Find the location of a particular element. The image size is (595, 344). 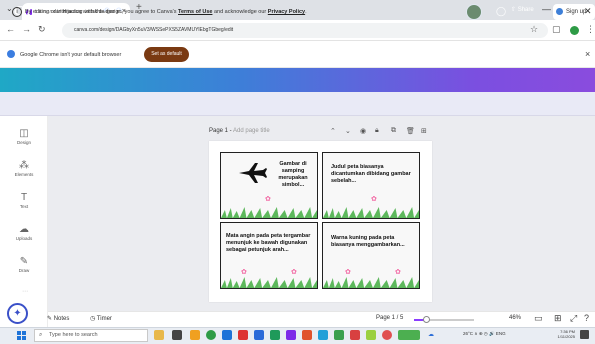

sidebar-item-text: T Text is located at coordinates (24, 200).